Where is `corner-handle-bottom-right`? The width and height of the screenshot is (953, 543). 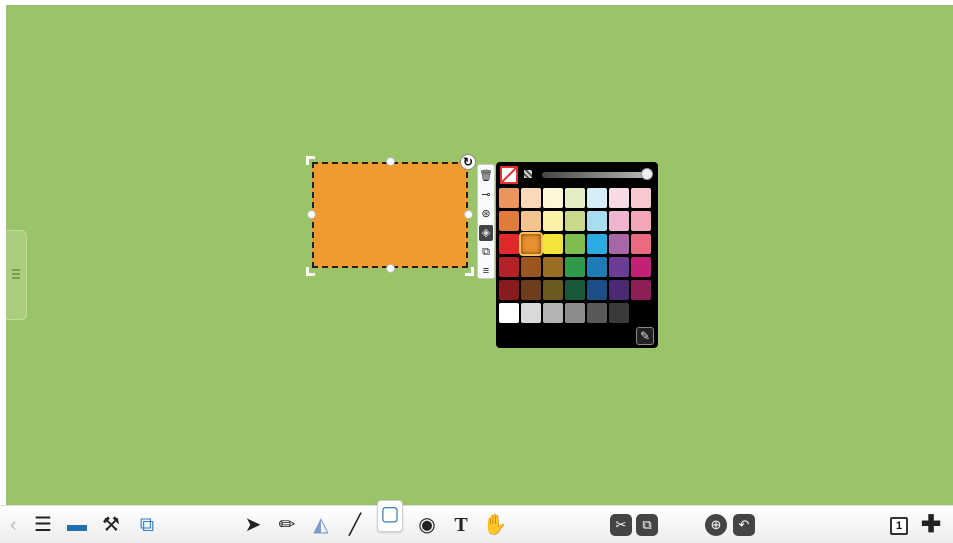
corner-handle-bottom-right is located at coordinates (469, 271).